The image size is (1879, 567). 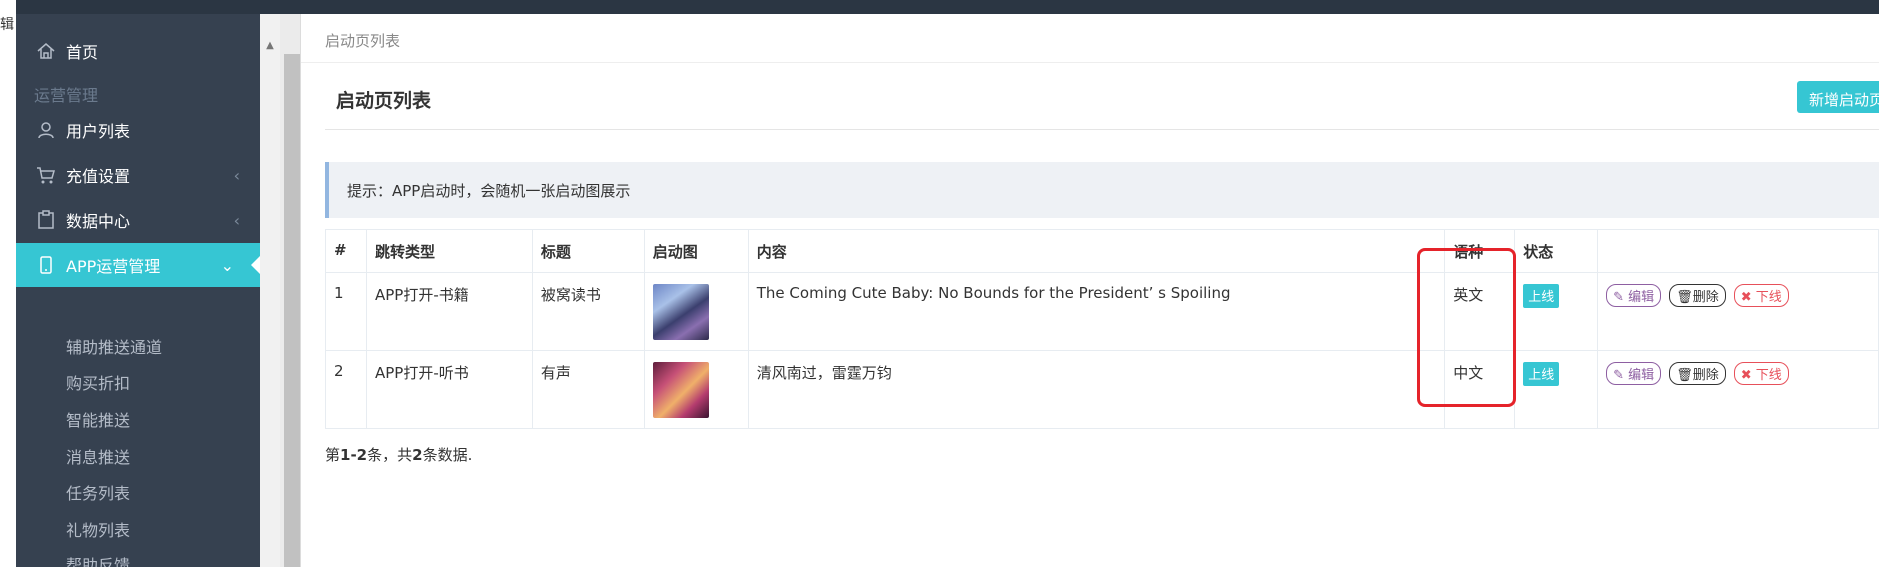 What do you see at coordinates (98, 221) in the screenshot?
I see `sidebar-item-label: 数据中心` at bounding box center [98, 221].